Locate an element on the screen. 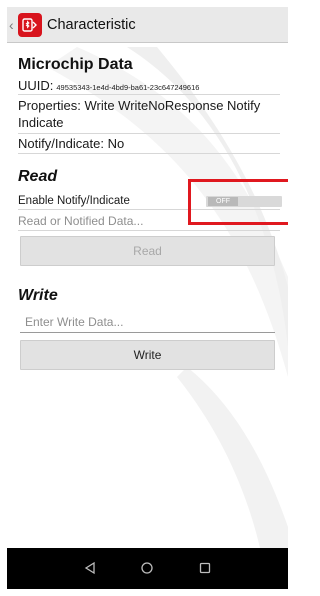  app-bar: ‹ Characteristic is located at coordinates (147, 25).